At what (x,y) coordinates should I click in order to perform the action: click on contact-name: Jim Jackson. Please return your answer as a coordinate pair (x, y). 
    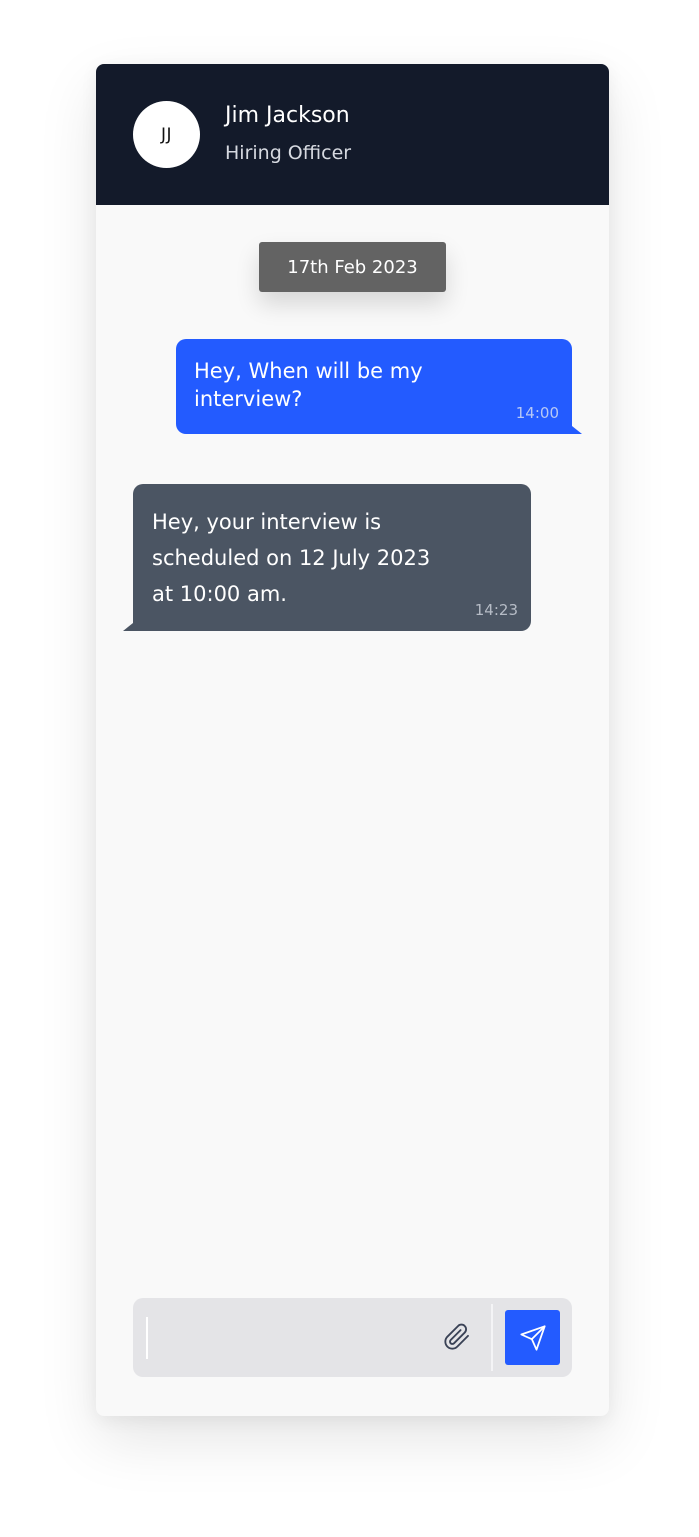
    Looking at the image, I should click on (287, 115).